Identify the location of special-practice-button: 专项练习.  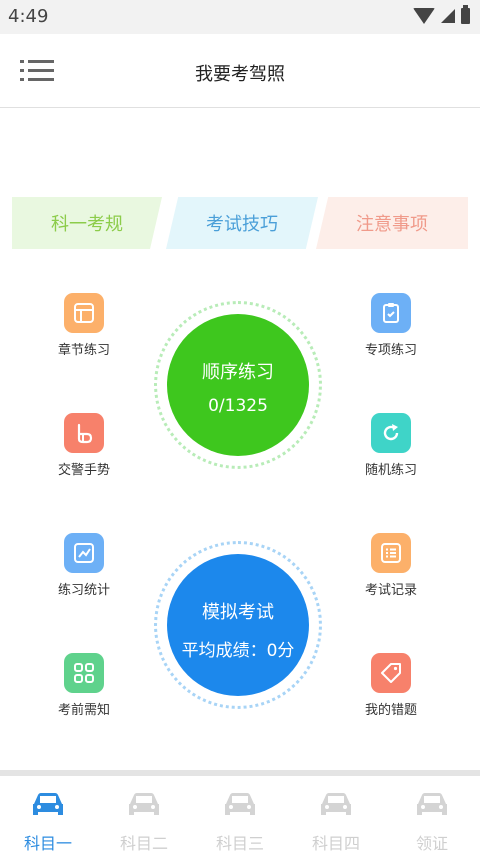
(391, 325).